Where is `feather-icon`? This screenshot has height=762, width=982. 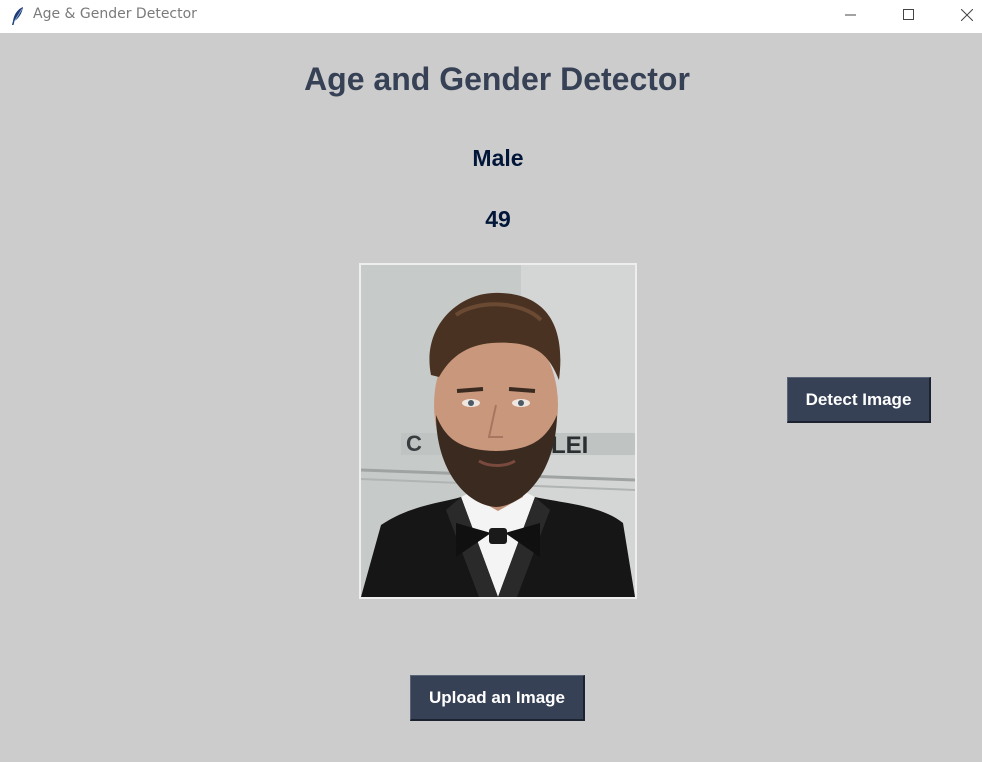
feather-icon is located at coordinates (18, 16).